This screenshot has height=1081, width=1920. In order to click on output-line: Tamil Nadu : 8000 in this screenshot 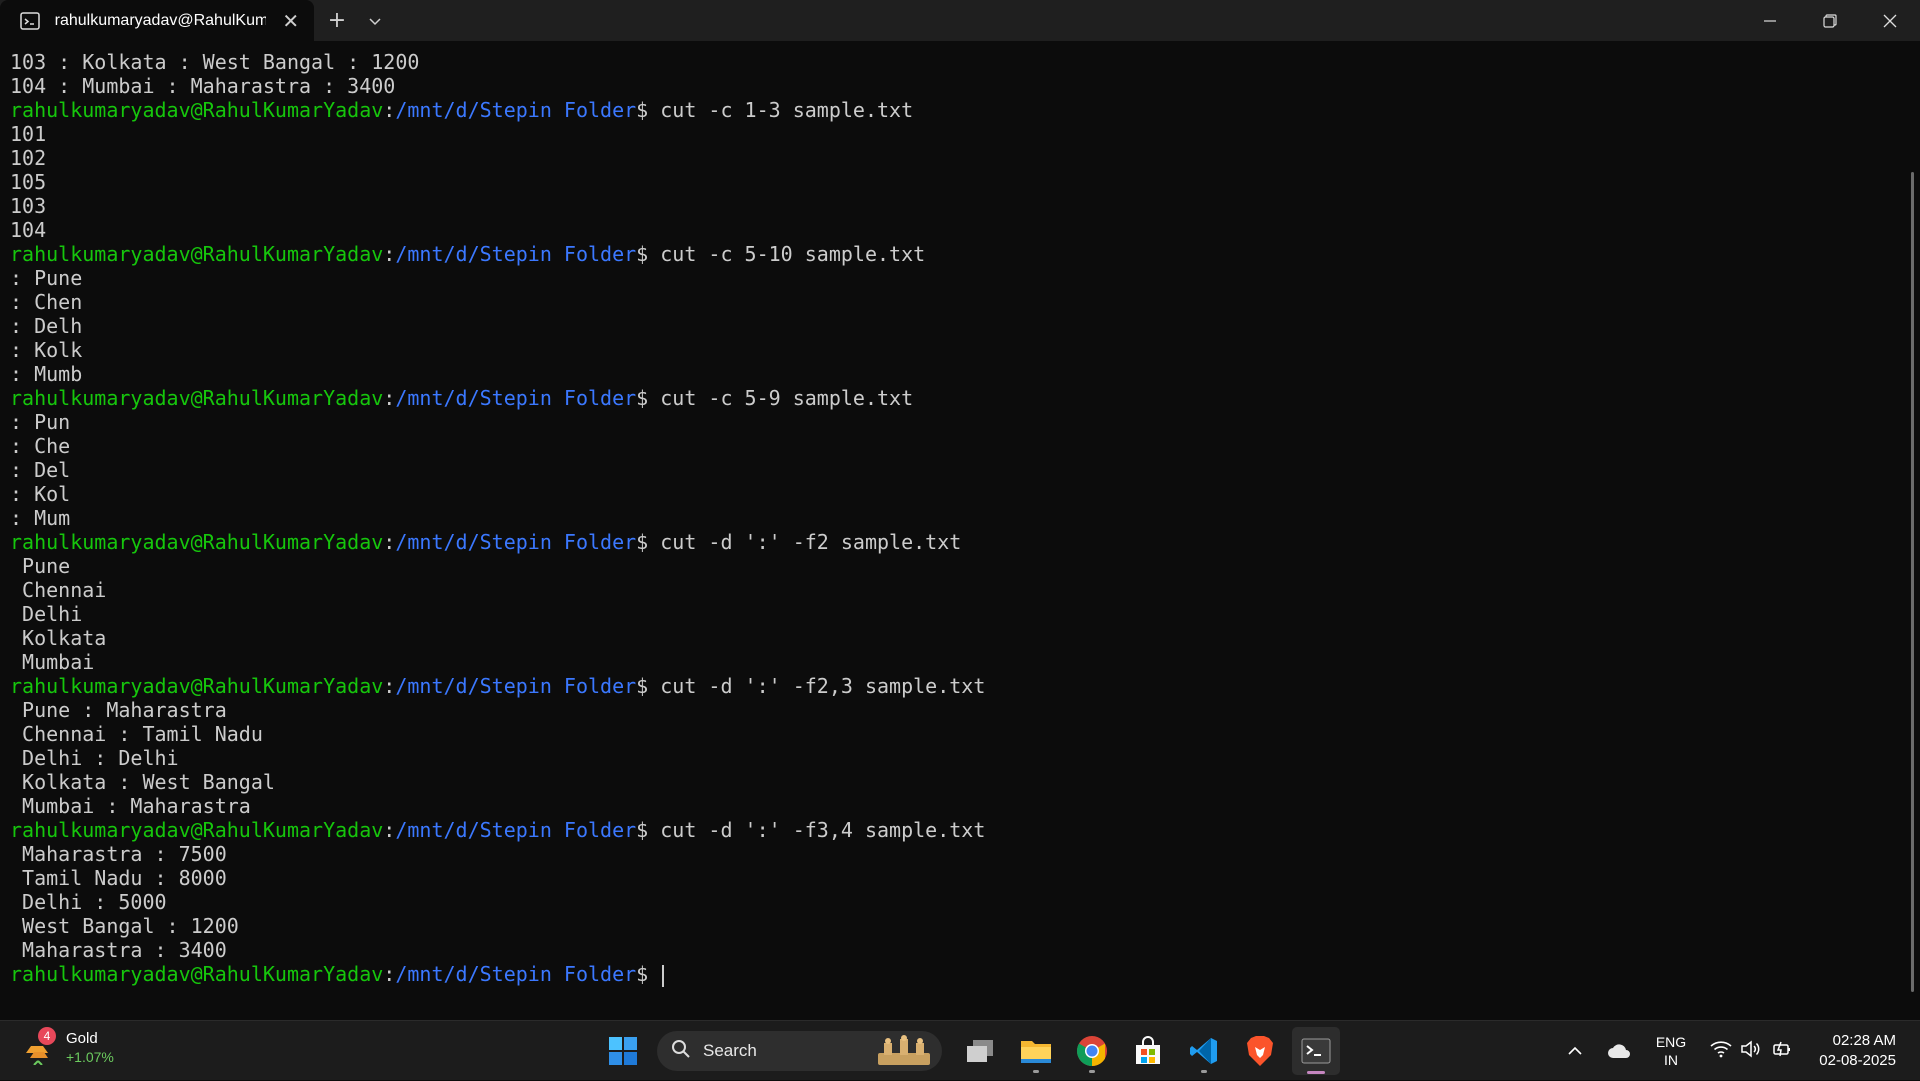, I will do `click(118, 878)`.